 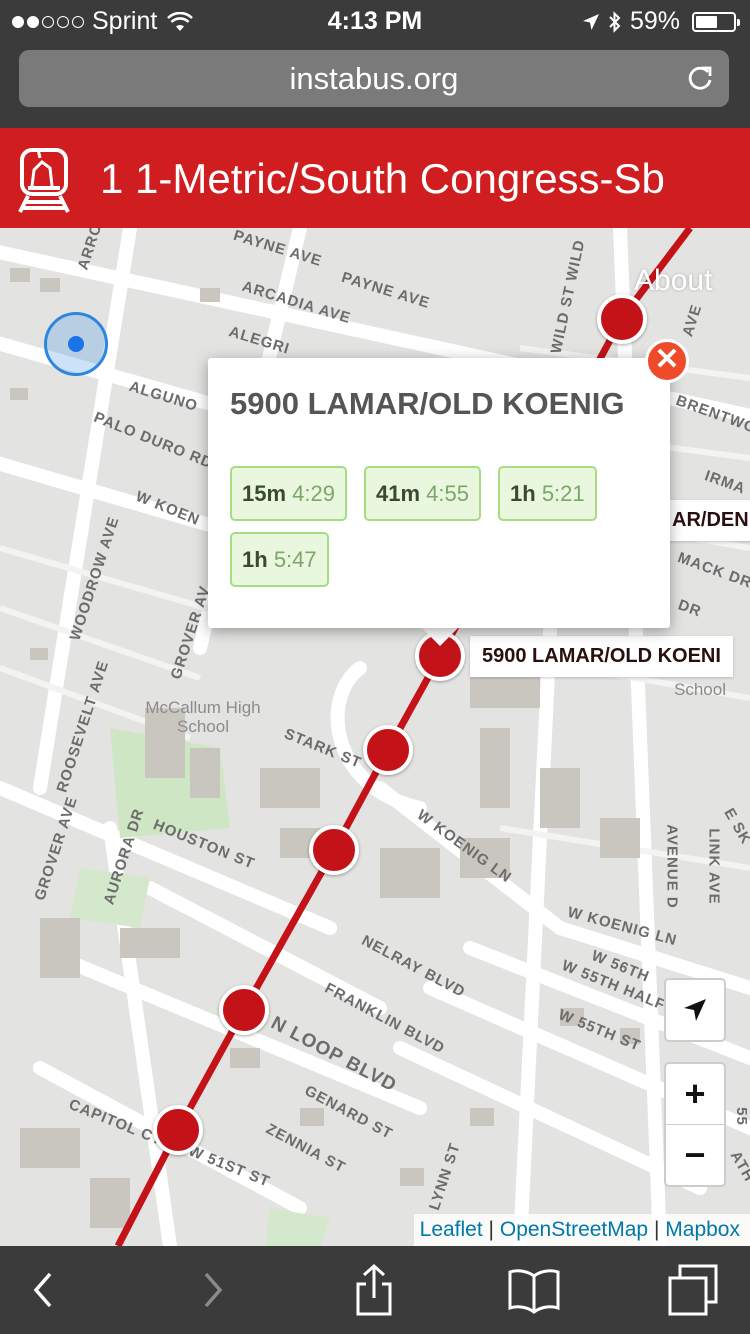 What do you see at coordinates (288, 493) in the screenshot?
I see `arrival-time: 15m 4:29` at bounding box center [288, 493].